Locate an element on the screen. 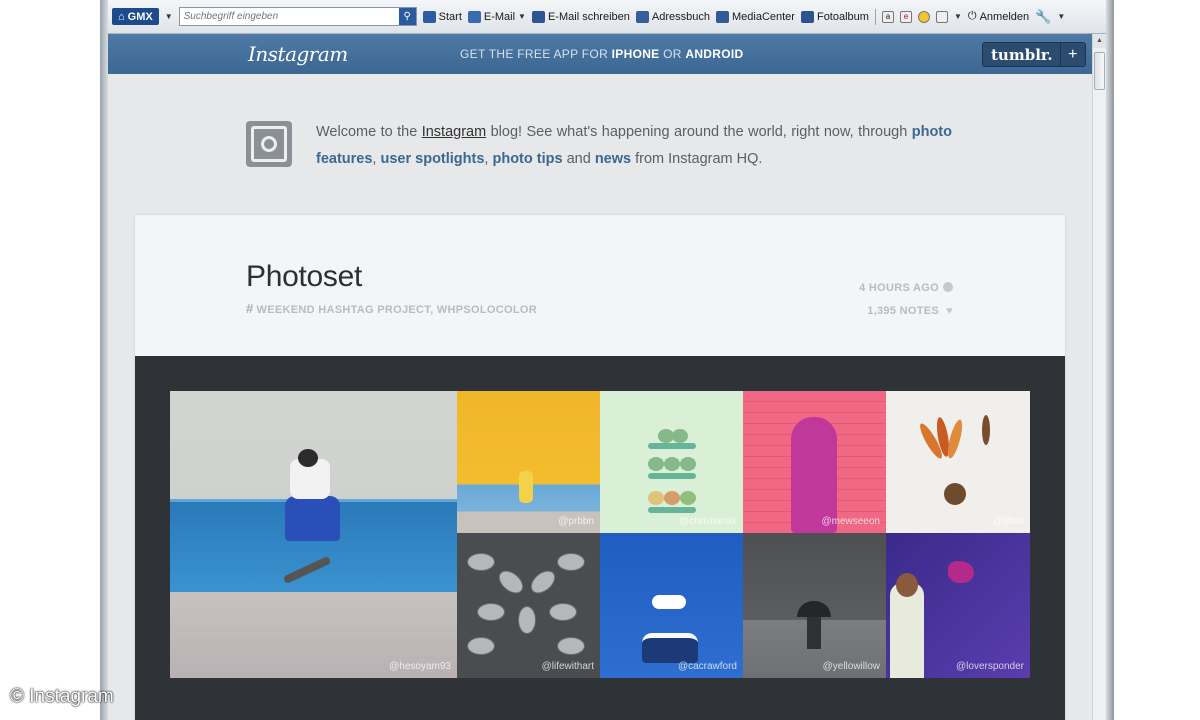 This screenshot has height=720, width=1200. photo-tile: @mewseeon is located at coordinates (814, 462).